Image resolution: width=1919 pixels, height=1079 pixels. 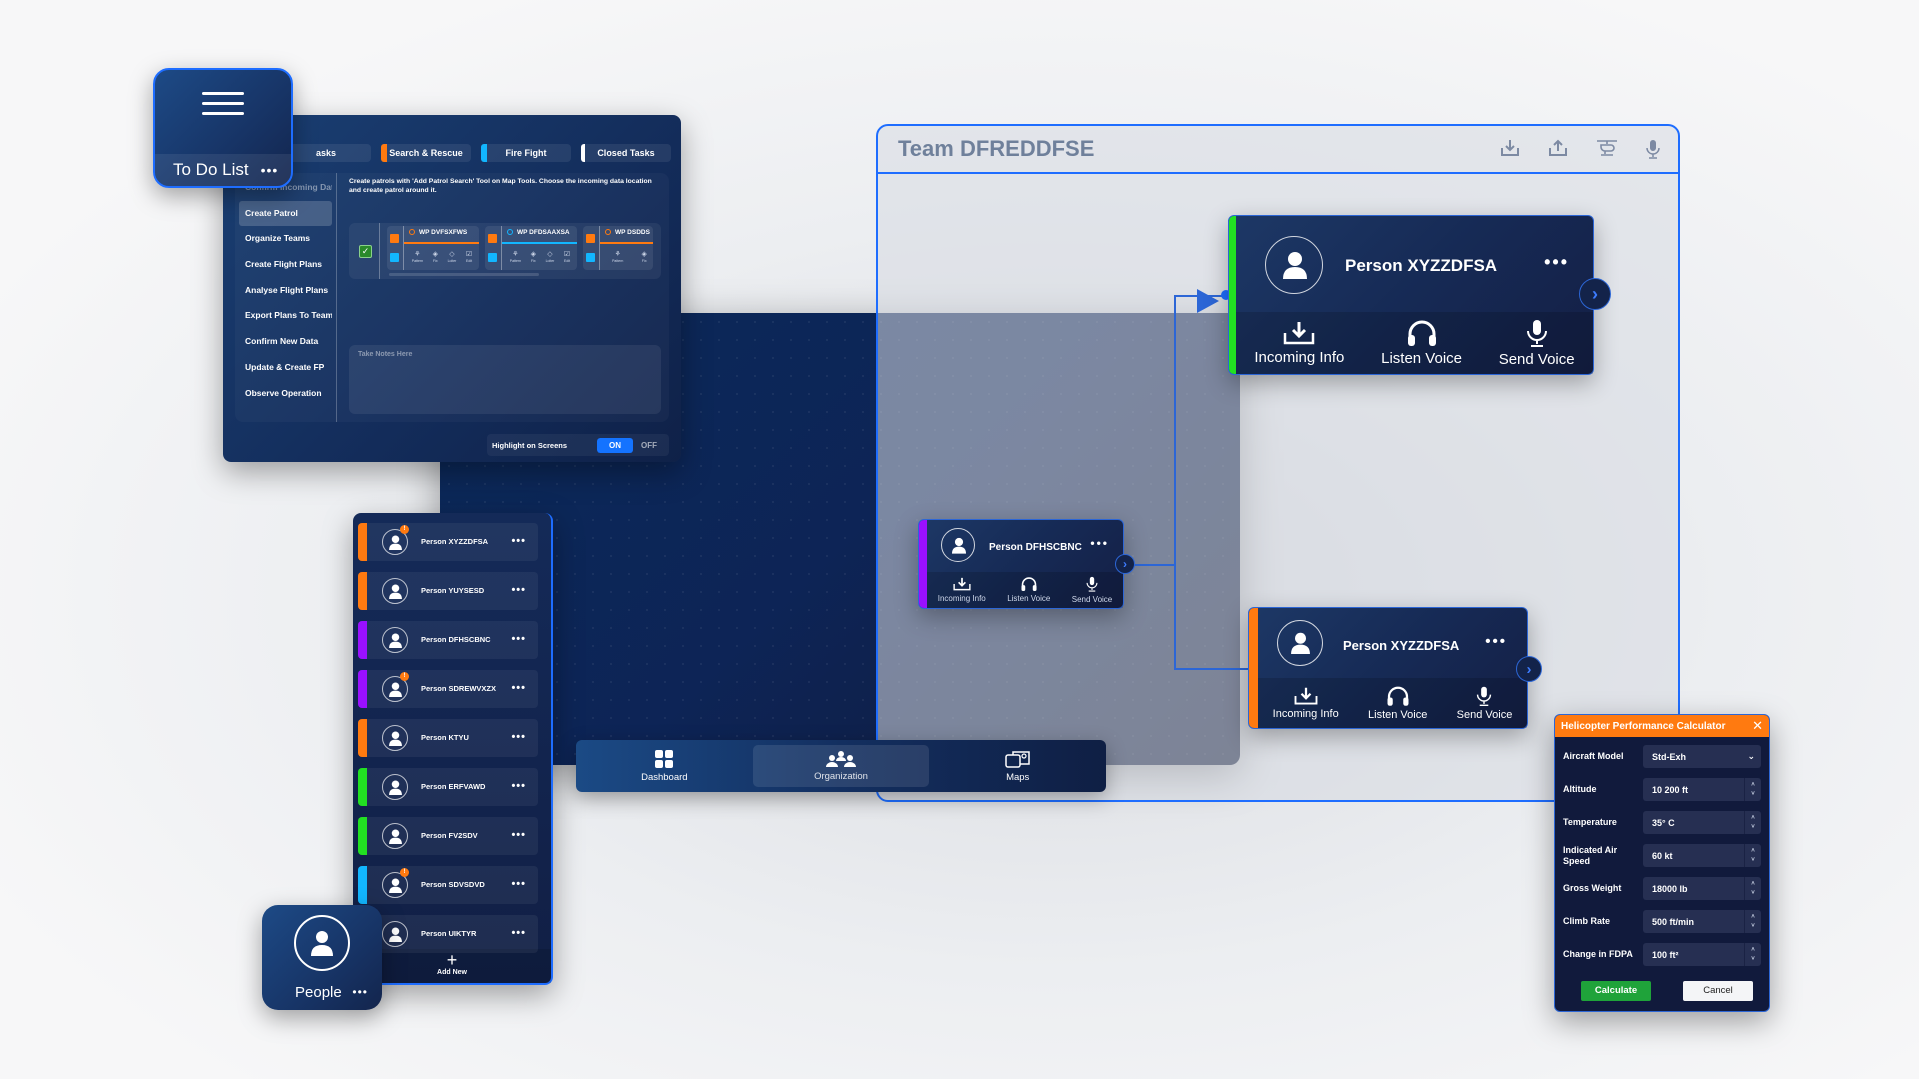 I want to click on nav-dashboard: Dashboard, so click(x=664, y=766).